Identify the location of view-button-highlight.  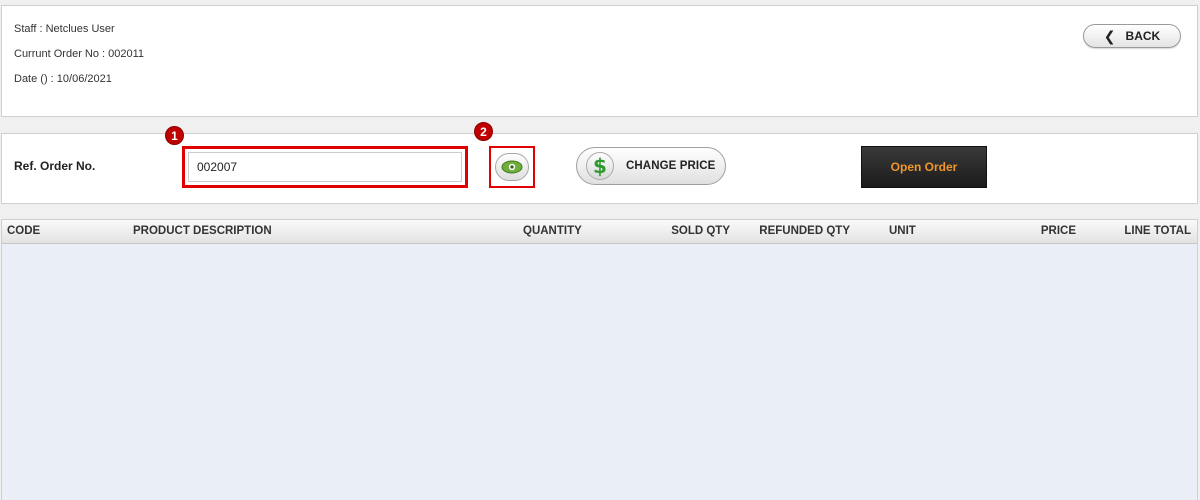
(512, 167).